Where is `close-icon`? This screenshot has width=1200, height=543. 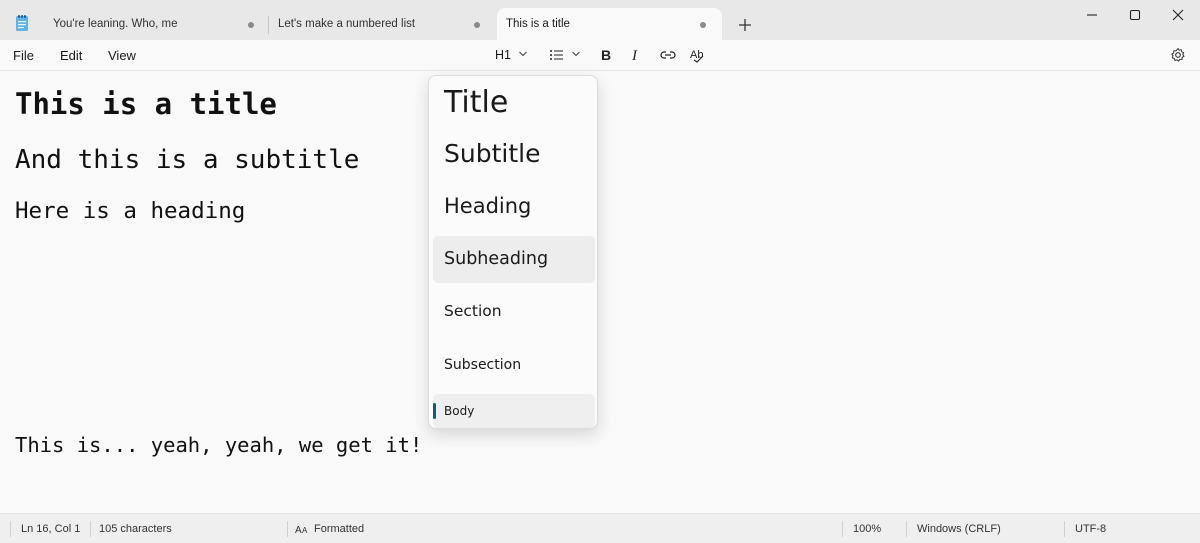 close-icon is located at coordinates (1178, 15).